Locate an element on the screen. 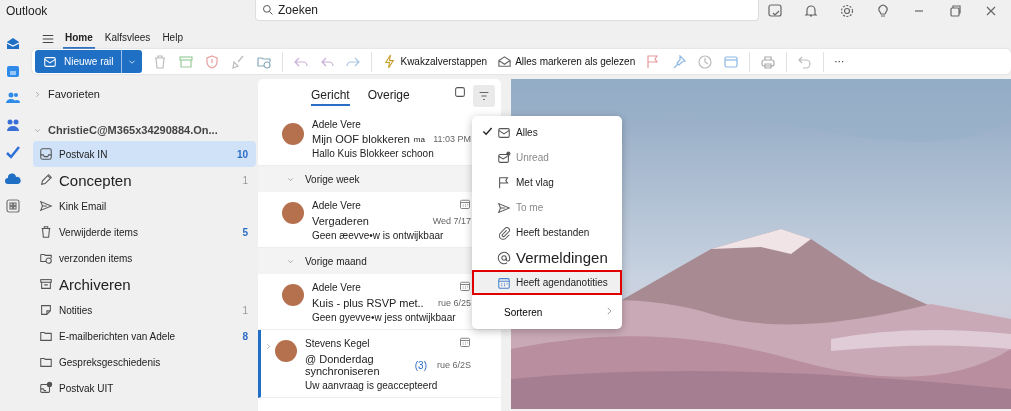 This screenshot has height=411, width=1011. sender-name: Stevens Kegel is located at coordinates (337, 343).